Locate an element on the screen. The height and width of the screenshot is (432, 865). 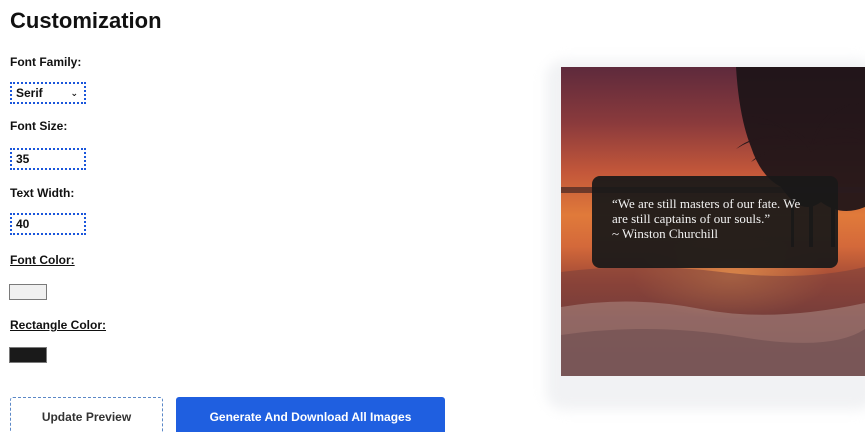
font-color-picker is located at coordinates (28, 292).